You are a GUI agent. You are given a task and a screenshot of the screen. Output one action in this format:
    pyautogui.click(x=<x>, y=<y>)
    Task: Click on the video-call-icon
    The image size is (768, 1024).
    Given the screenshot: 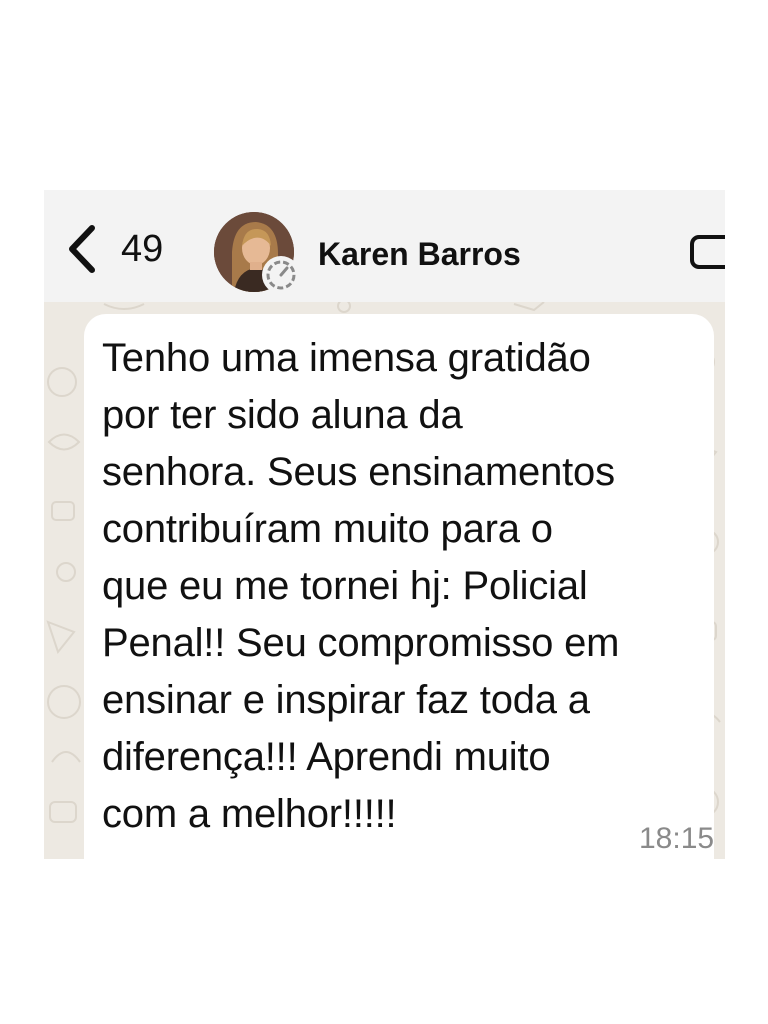 What is the action you would take?
    pyautogui.click(x=707, y=252)
    